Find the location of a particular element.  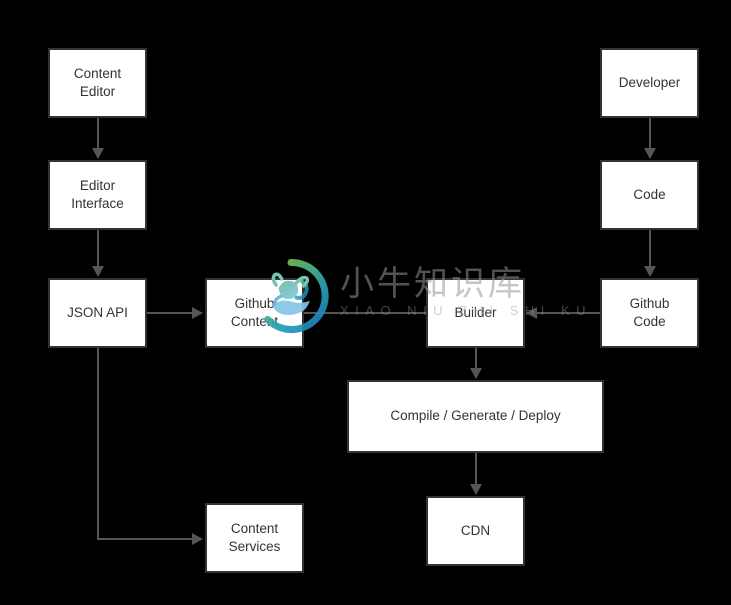

edge-developer-to-code is located at coordinates (650, 133).